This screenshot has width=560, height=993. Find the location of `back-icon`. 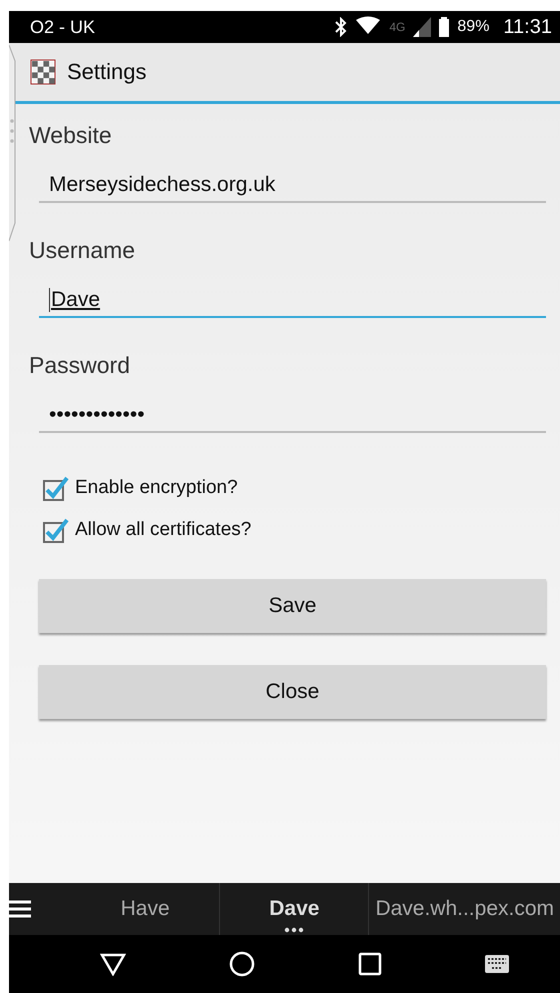

back-icon is located at coordinates (113, 964).